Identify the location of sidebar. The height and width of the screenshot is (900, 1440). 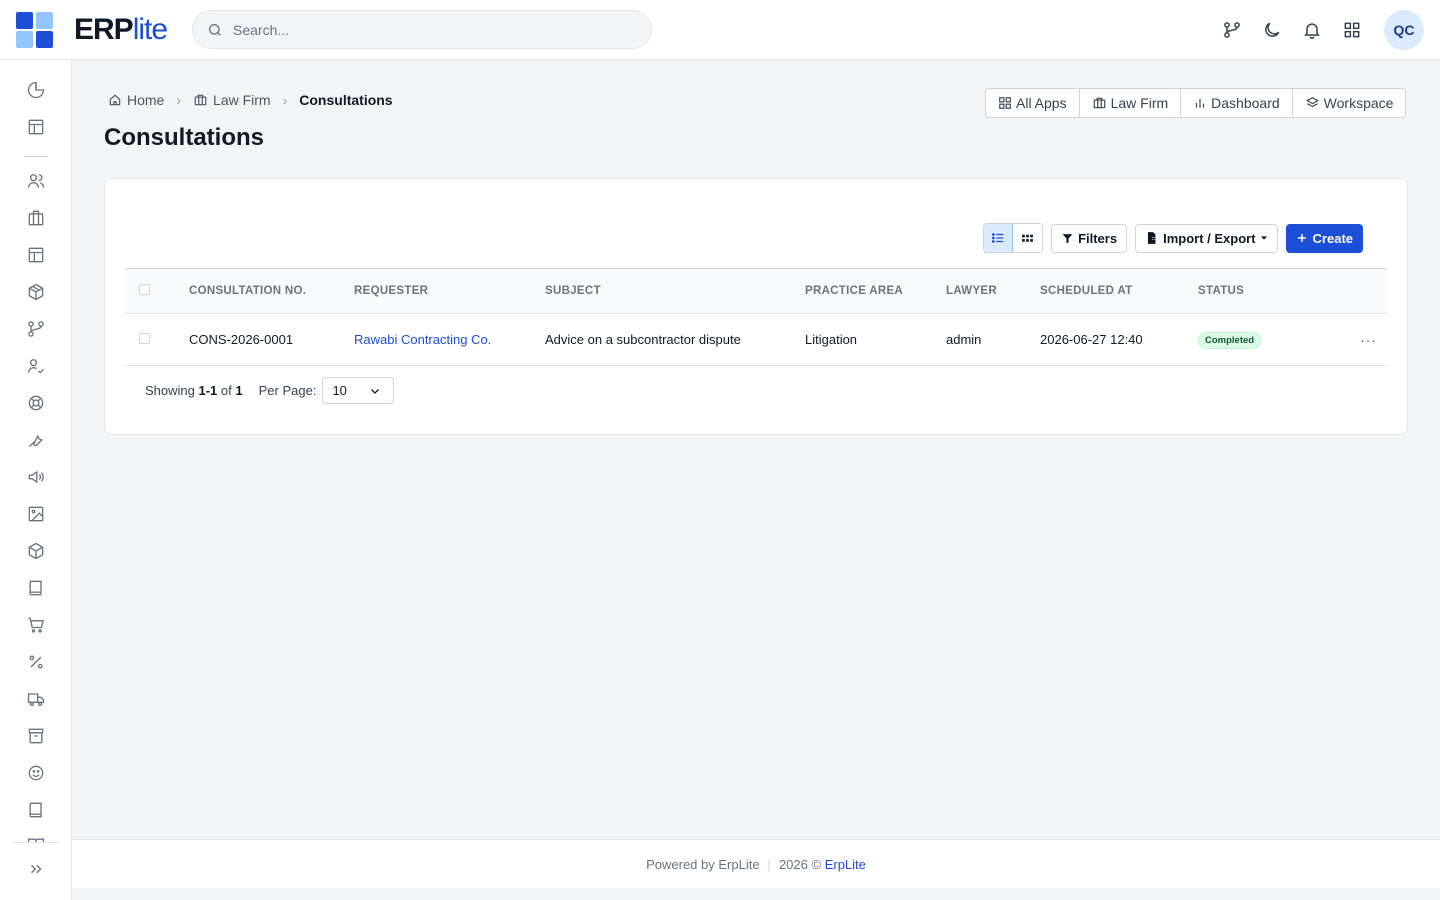
(36, 480).